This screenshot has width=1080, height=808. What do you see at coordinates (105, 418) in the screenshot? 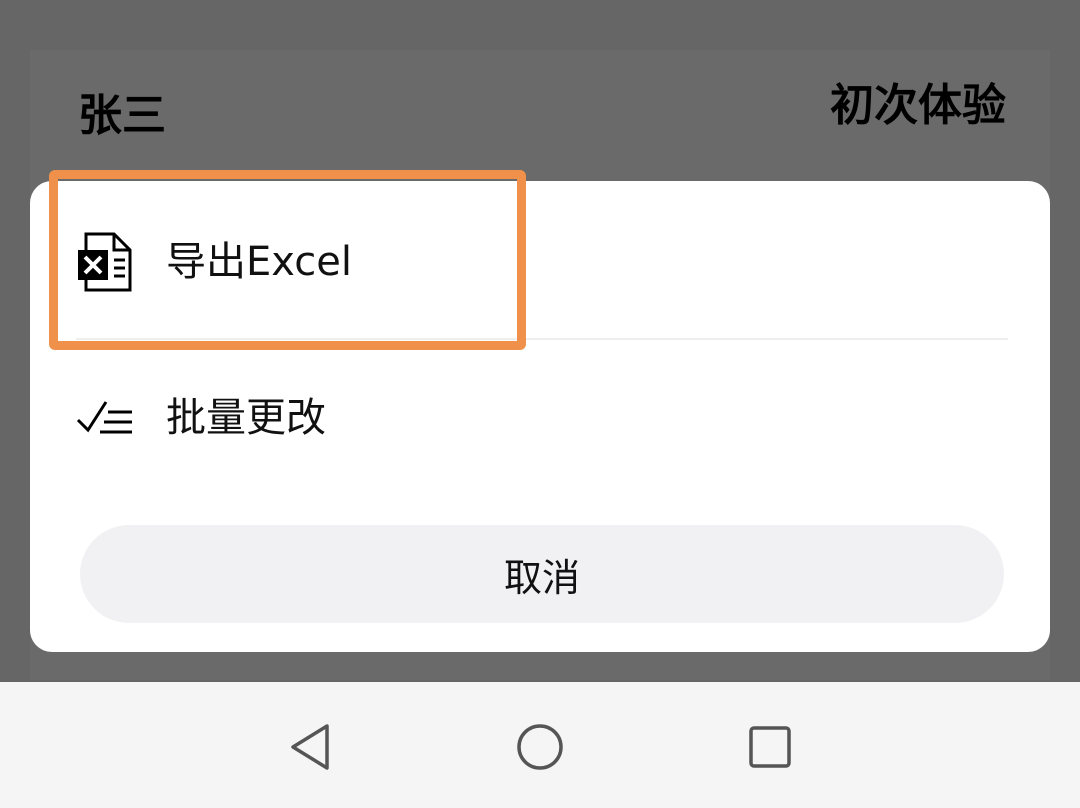
I see `checklist-icon` at bounding box center [105, 418].